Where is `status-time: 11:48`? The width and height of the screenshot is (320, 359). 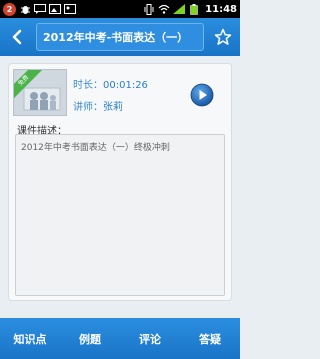
status-time: 11:48 is located at coordinates (221, 9).